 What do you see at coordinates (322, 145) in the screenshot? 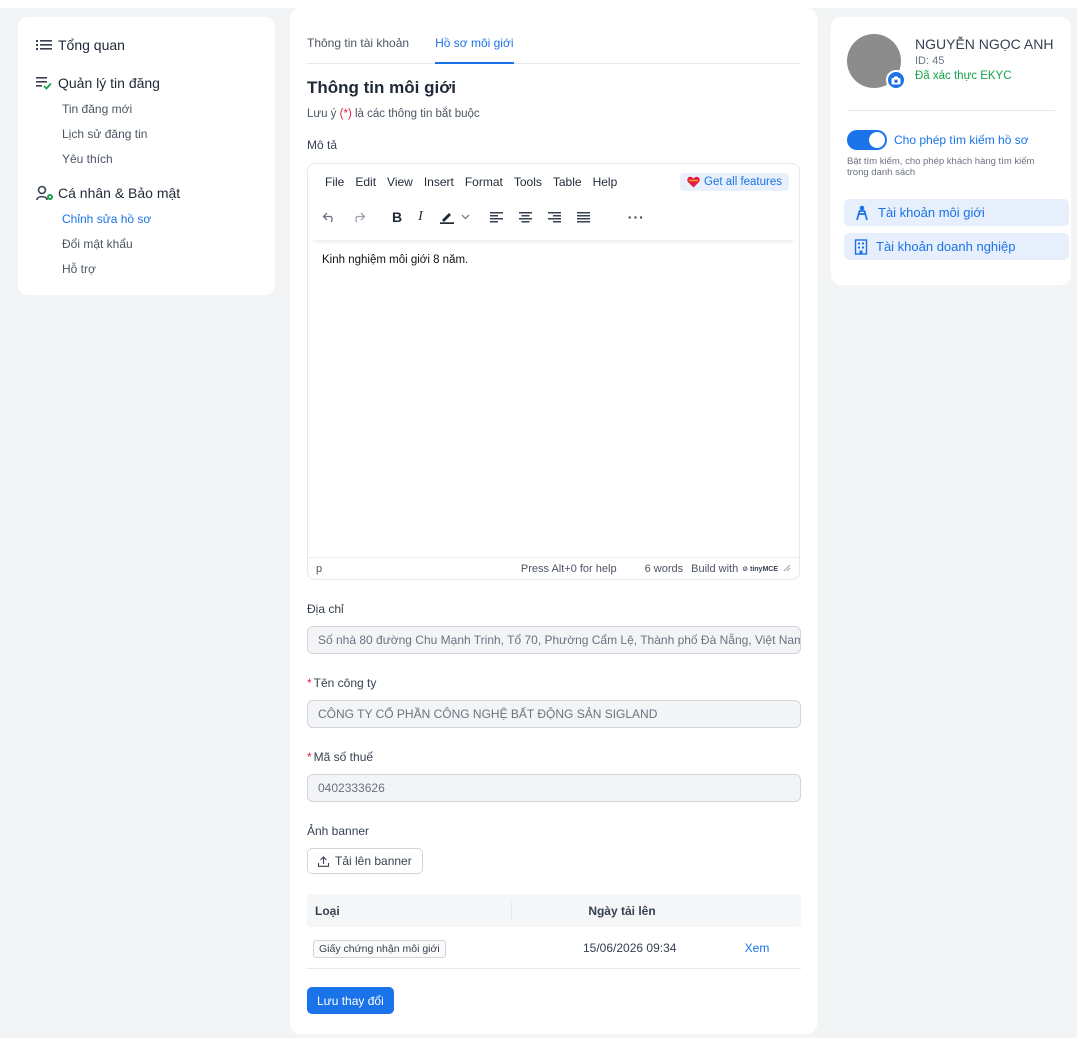
I see `description-label: Mô tả` at bounding box center [322, 145].